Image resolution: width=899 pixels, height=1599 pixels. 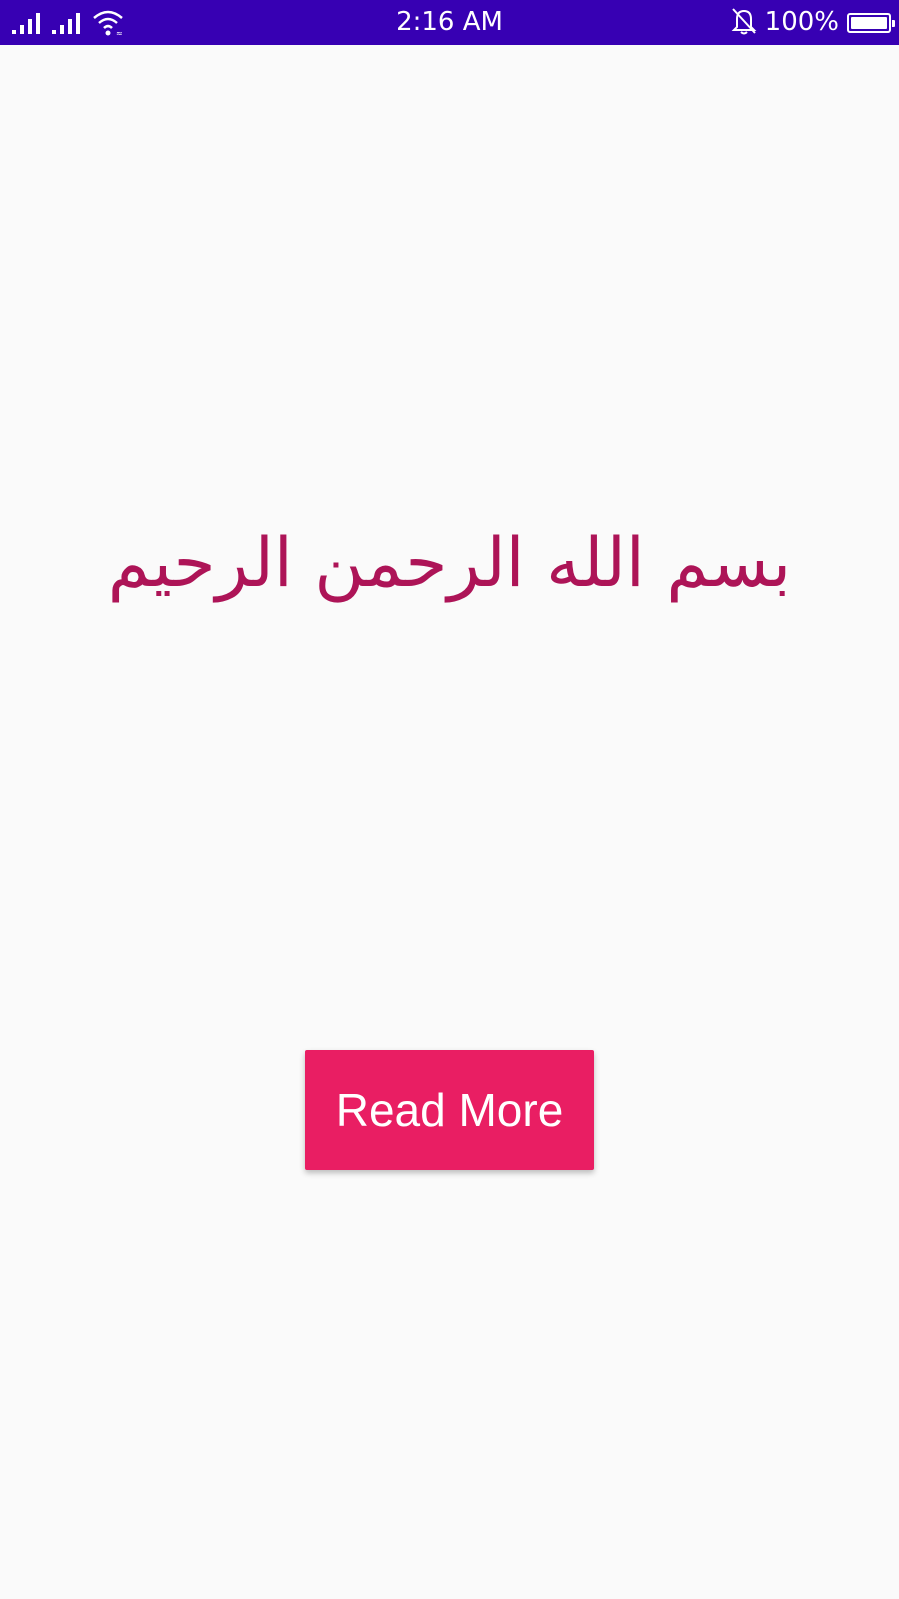 I want to click on status-right-icons: 100%, so click(x=813, y=22).